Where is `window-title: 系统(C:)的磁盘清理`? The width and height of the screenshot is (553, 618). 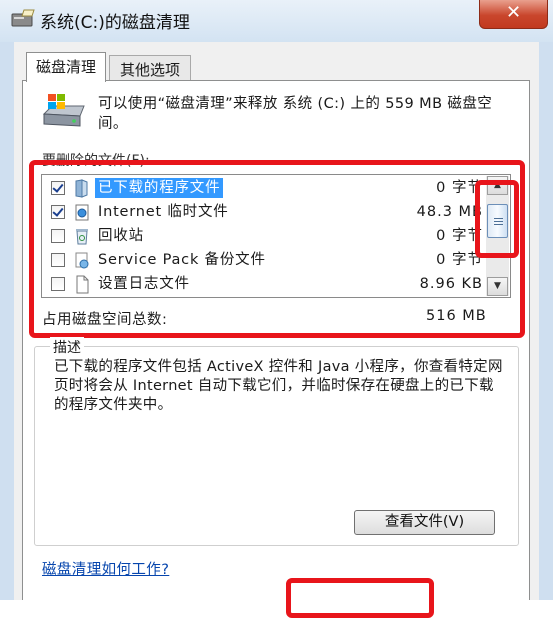 window-title: 系统(C:)的磁盘清理 is located at coordinates (115, 23).